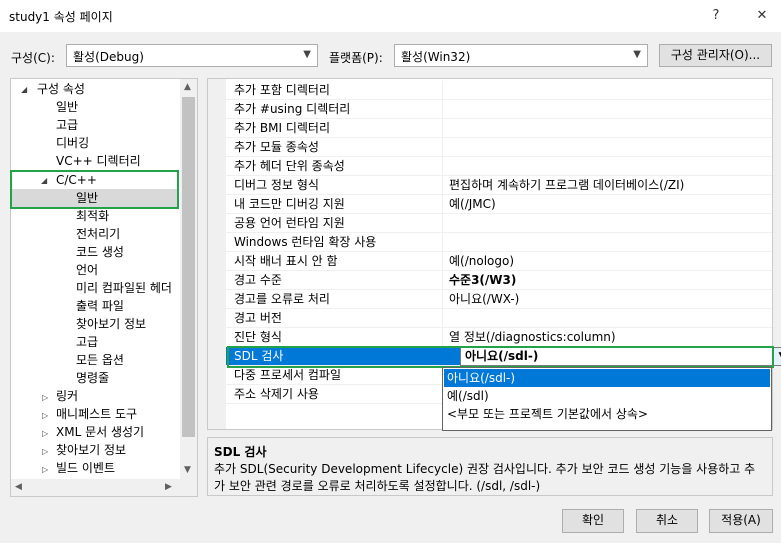 The width and height of the screenshot is (781, 543). What do you see at coordinates (593, 521) in the screenshot?
I see `ok-button: 확인` at bounding box center [593, 521].